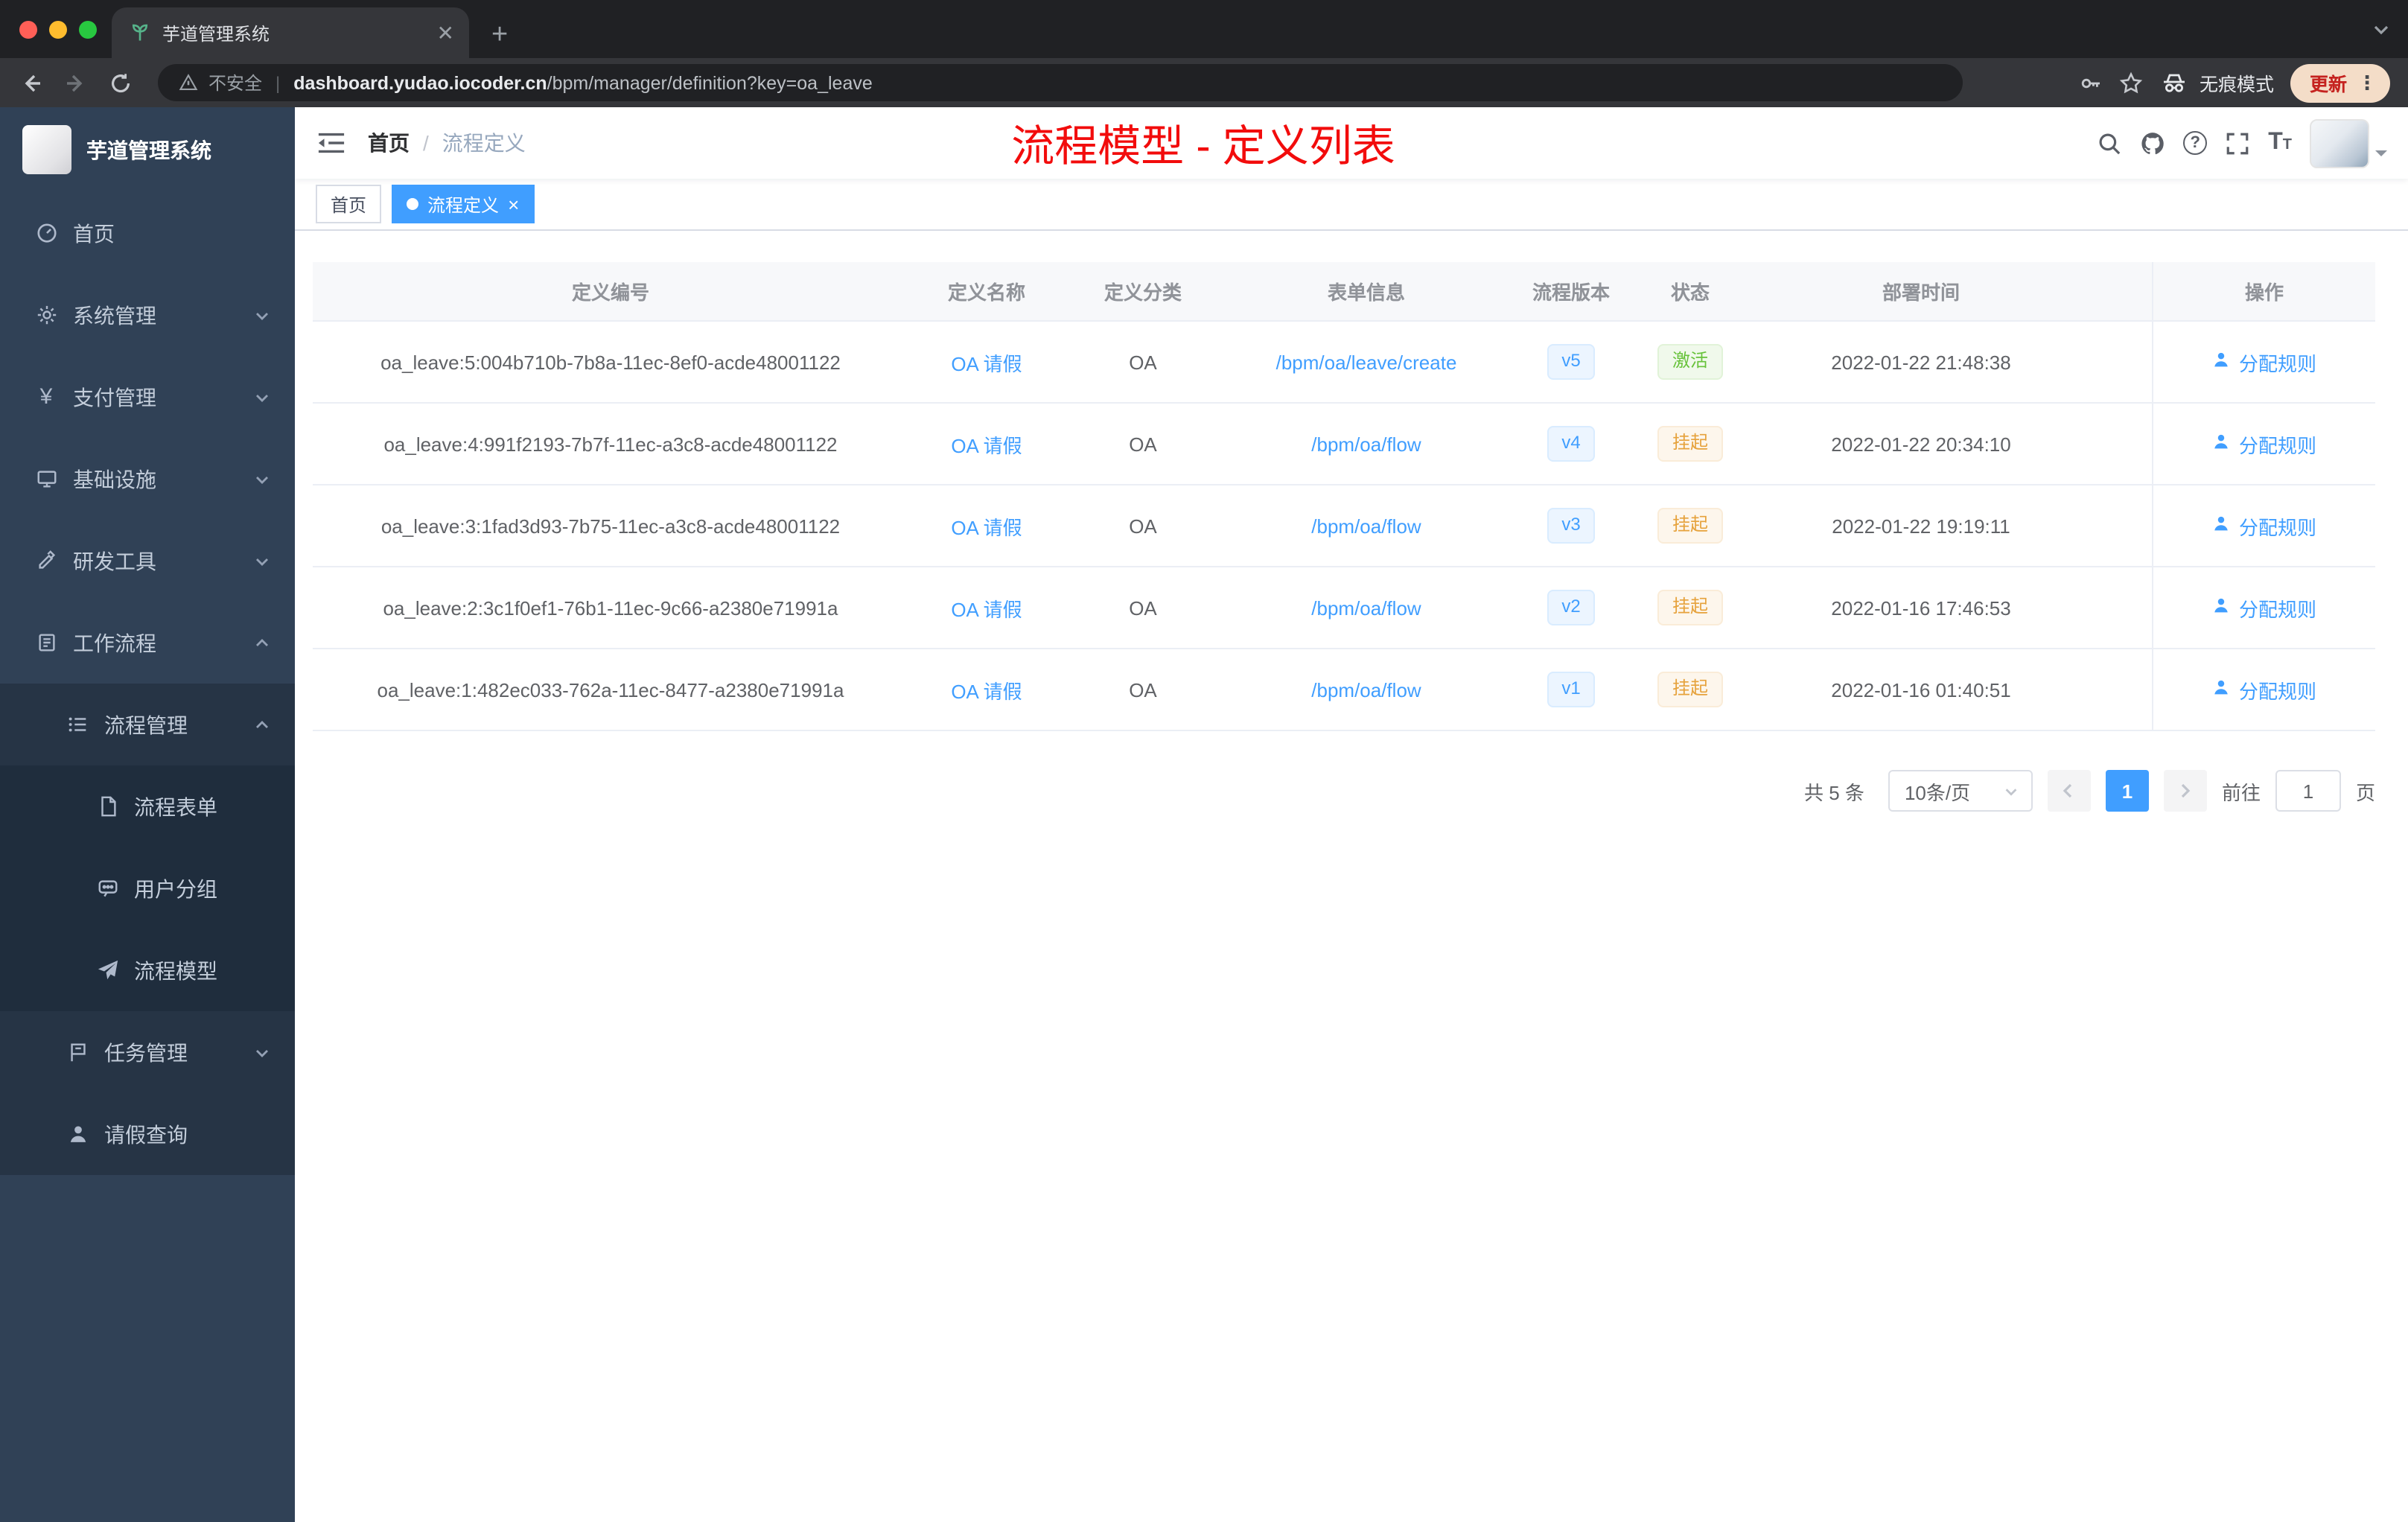  Describe the element at coordinates (77, 1052) in the screenshot. I see `task-icon` at that location.